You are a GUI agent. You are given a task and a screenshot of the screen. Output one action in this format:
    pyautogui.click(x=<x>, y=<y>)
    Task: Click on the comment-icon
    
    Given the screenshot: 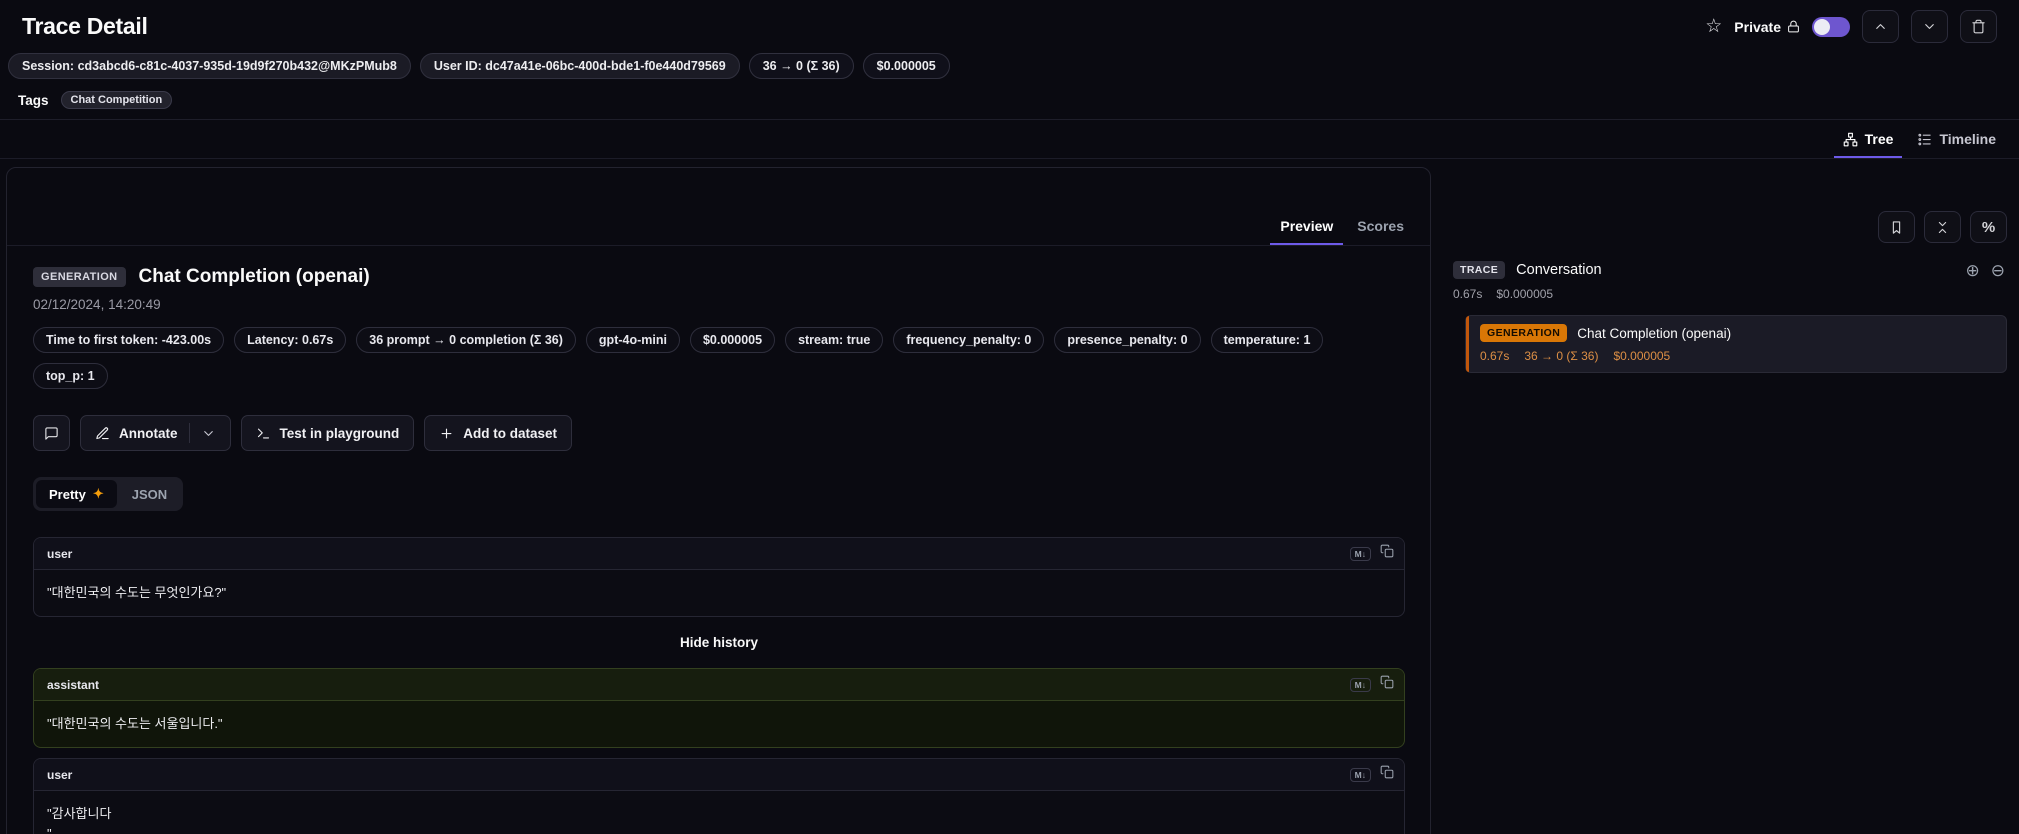 What is the action you would take?
    pyautogui.click(x=51, y=433)
    